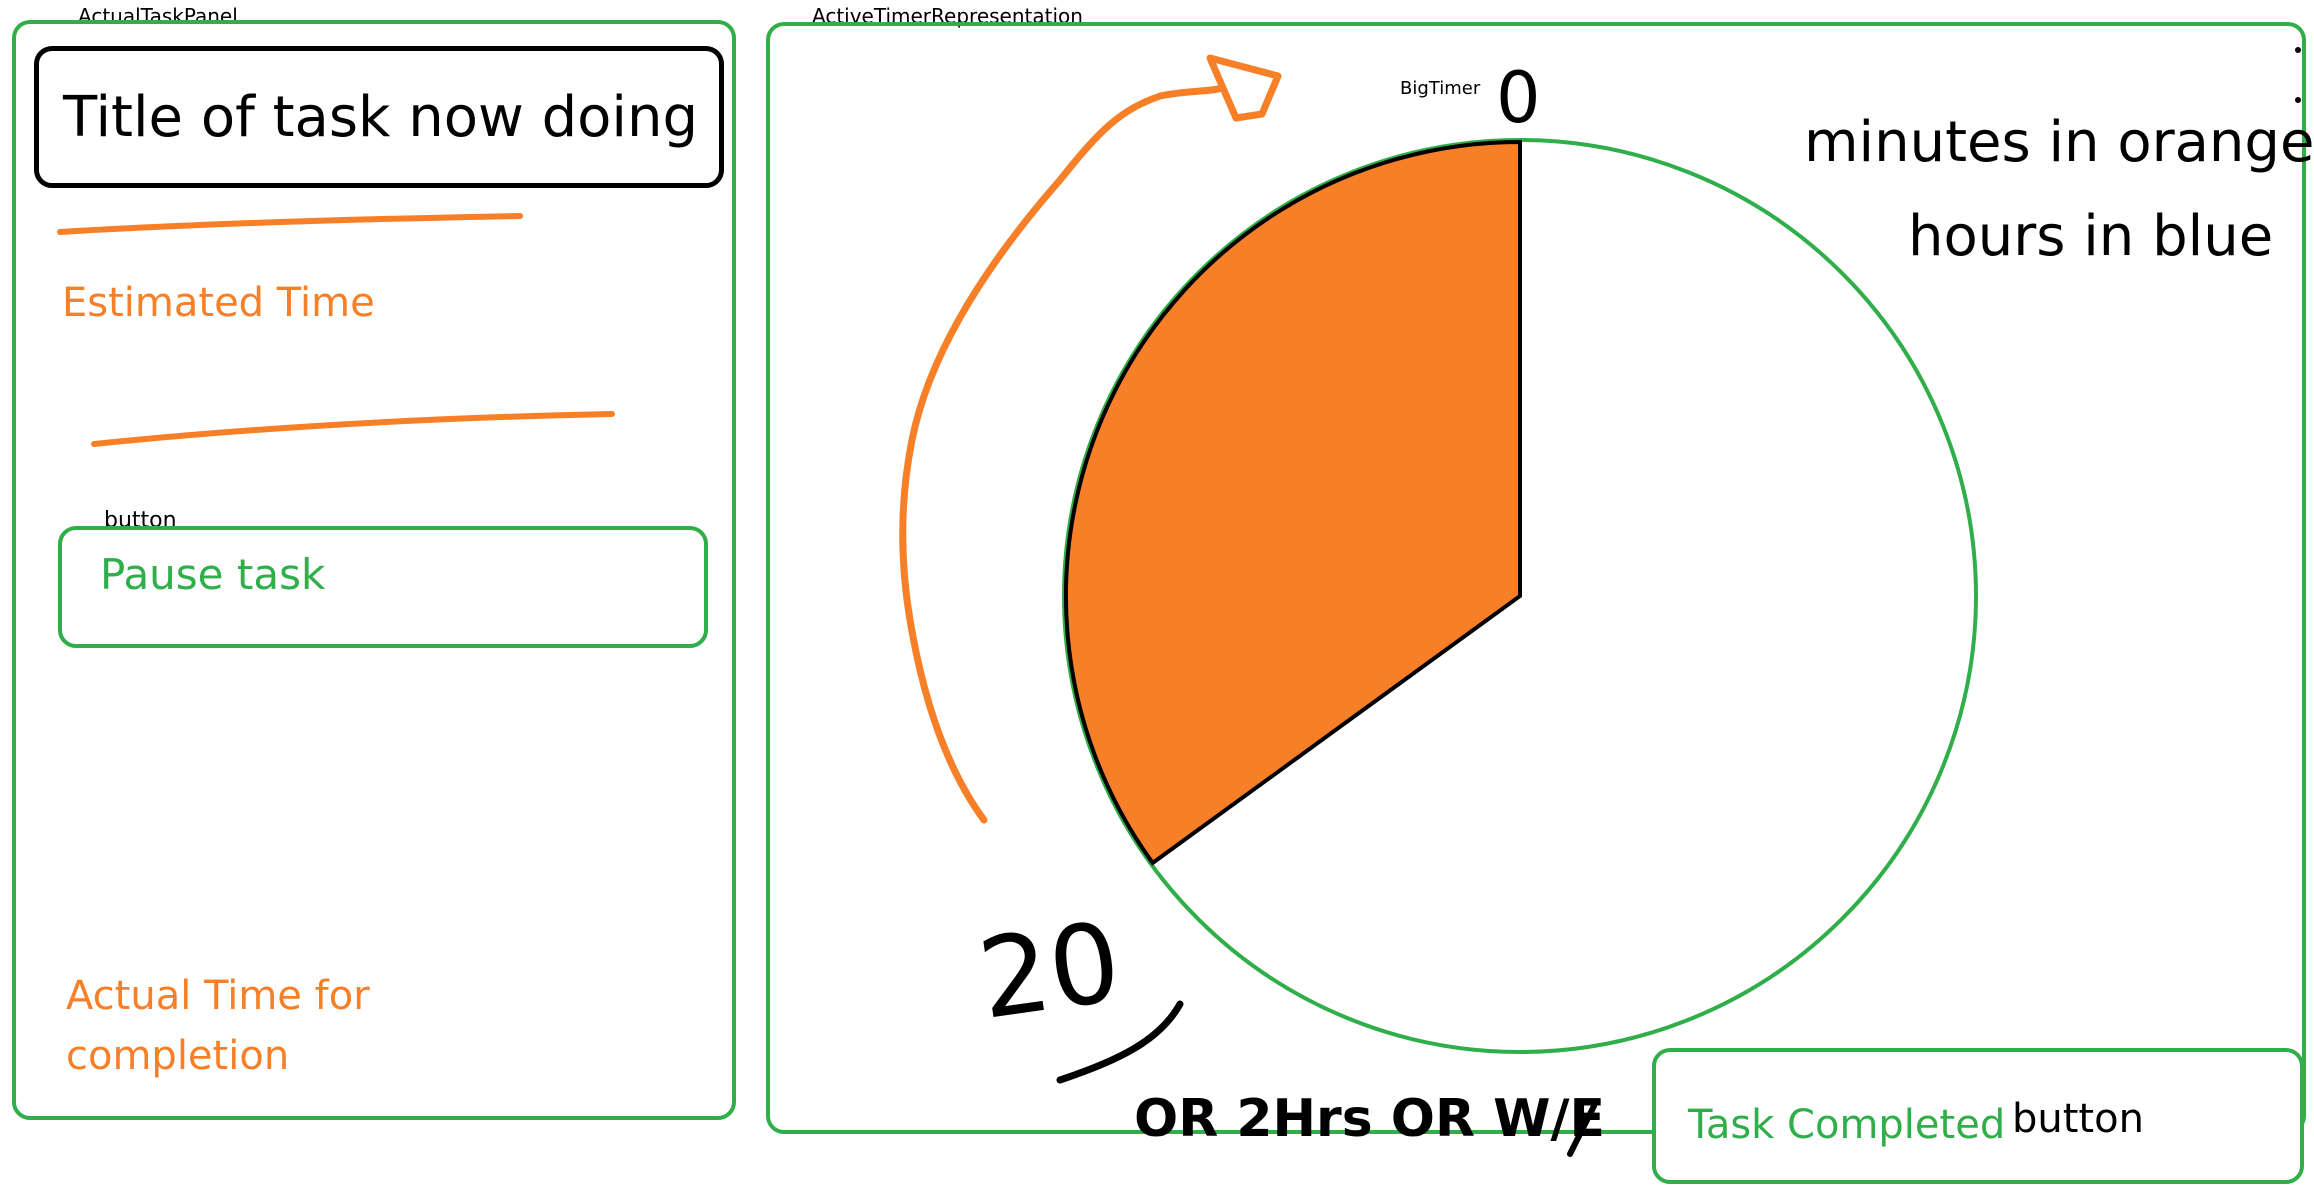 The width and height of the screenshot is (2314, 1198). I want to click on task-completed-label: Task Completed, so click(1847, 1125).